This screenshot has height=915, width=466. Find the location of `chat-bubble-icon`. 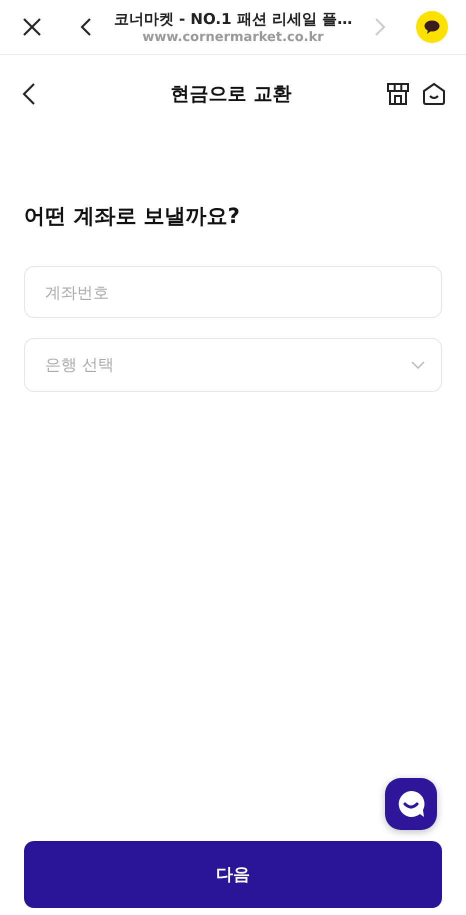

chat-bubble-icon is located at coordinates (411, 804).